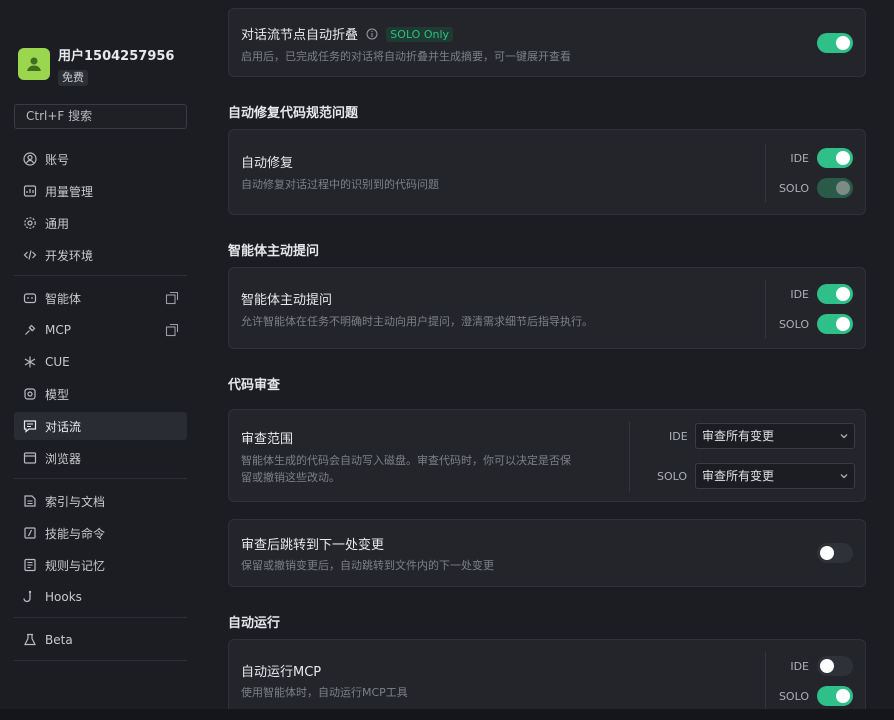  I want to click on model-icon, so click(30, 394).